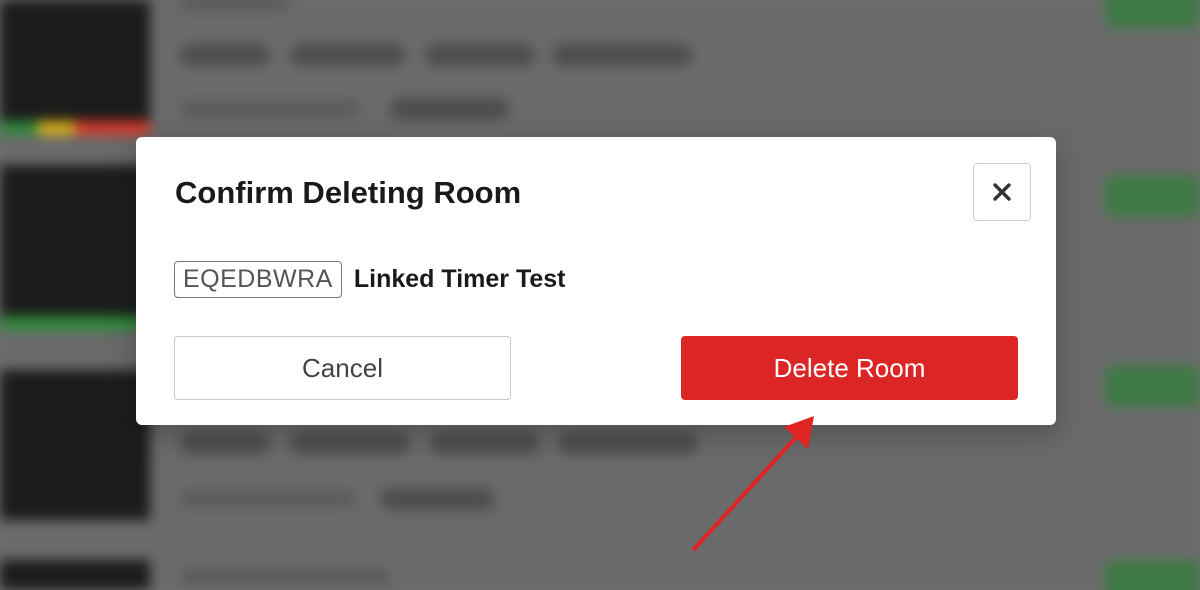  Describe the element at coordinates (849, 368) in the screenshot. I see `delete-room-button: Delete Room` at that location.